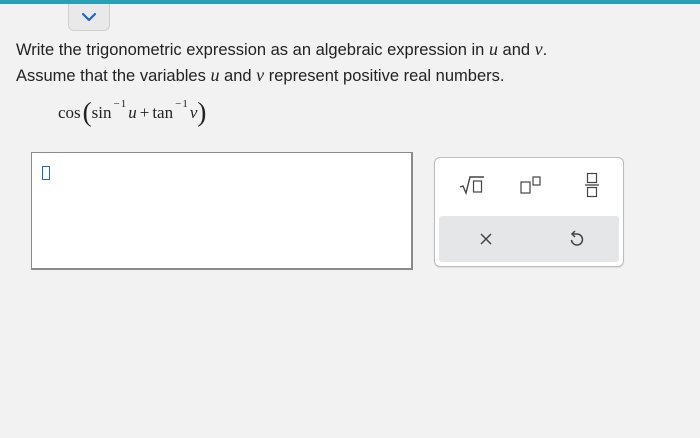 The height and width of the screenshot is (438, 700). I want to click on close-paren: ), so click(202, 111).